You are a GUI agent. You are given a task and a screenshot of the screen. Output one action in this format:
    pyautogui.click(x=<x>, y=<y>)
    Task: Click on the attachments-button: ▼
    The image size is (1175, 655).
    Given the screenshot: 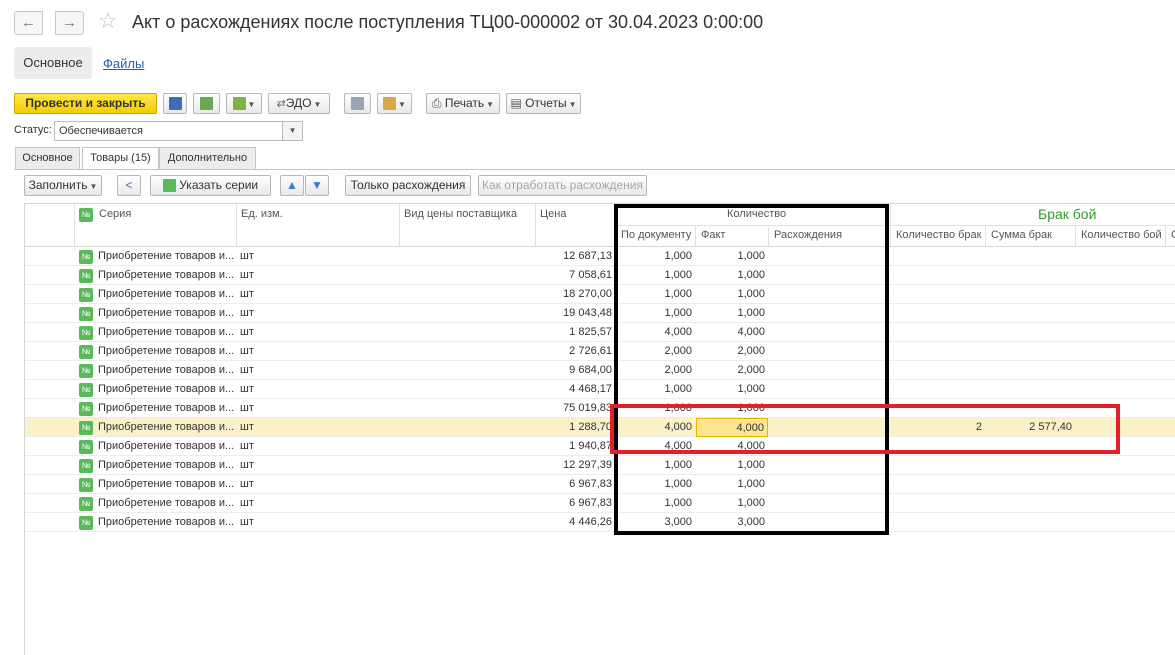 What is the action you would take?
    pyautogui.click(x=394, y=103)
    